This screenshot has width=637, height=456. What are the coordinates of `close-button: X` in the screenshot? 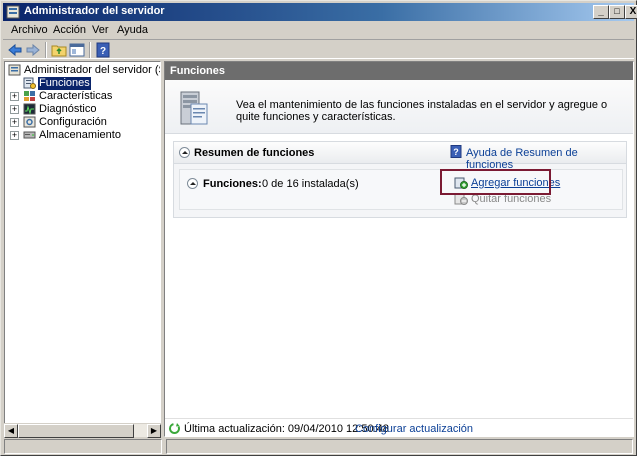 It's located at (631, 12).